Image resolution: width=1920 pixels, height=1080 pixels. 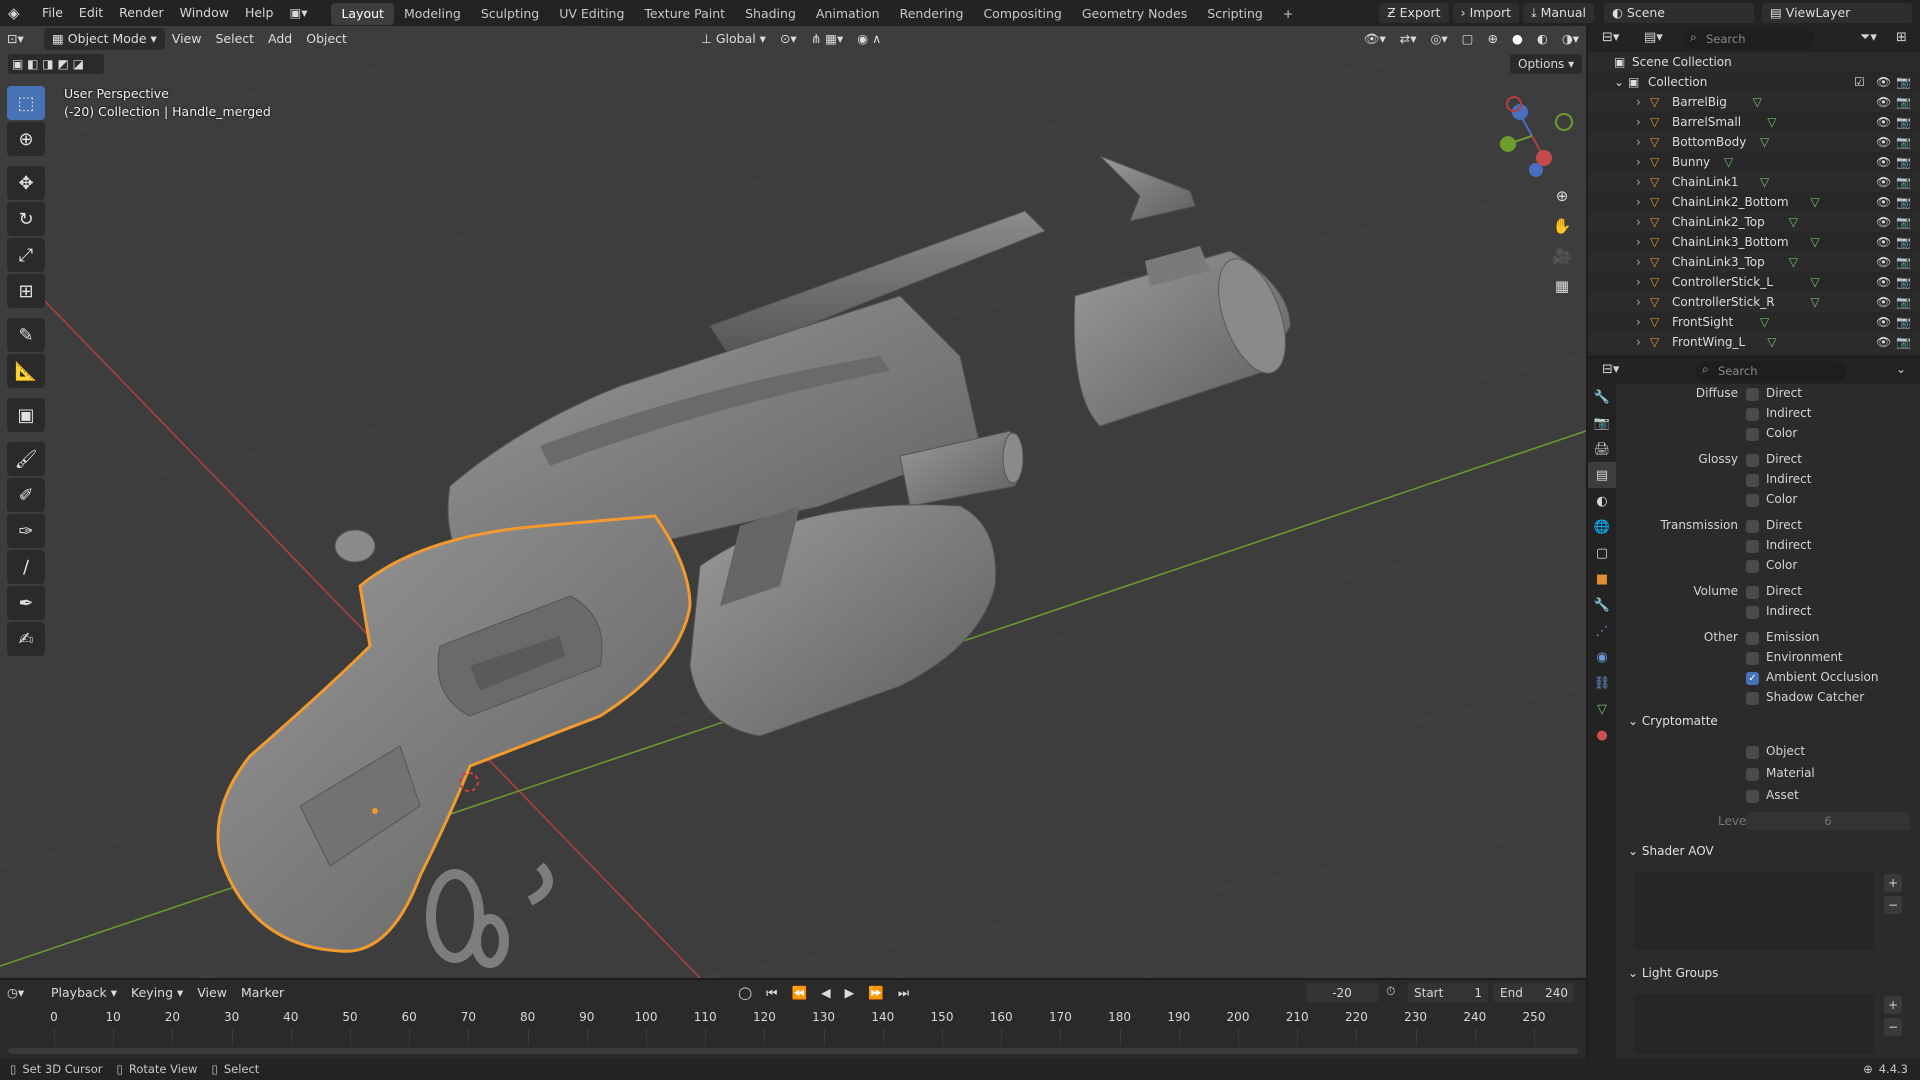 I want to click on export-button: Ƶ Export, so click(x=1414, y=13).